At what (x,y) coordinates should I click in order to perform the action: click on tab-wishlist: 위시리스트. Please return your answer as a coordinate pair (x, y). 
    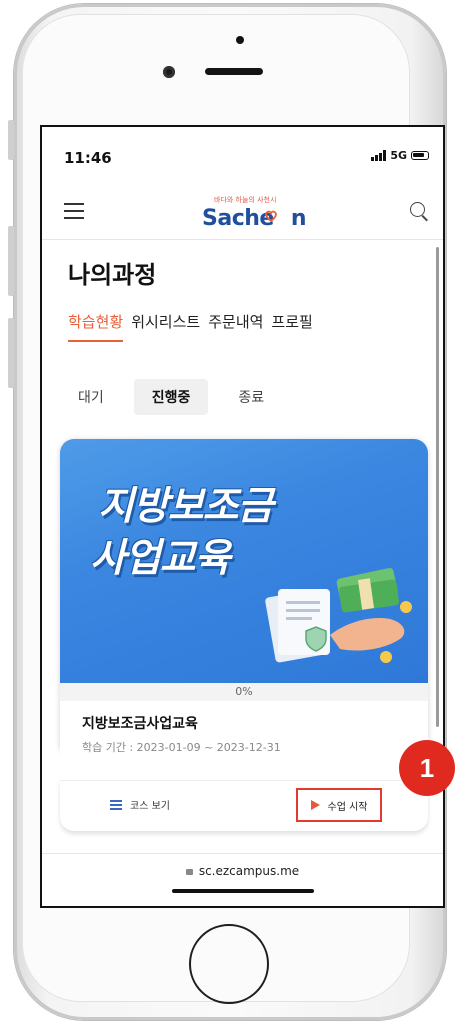
    Looking at the image, I should click on (165, 326).